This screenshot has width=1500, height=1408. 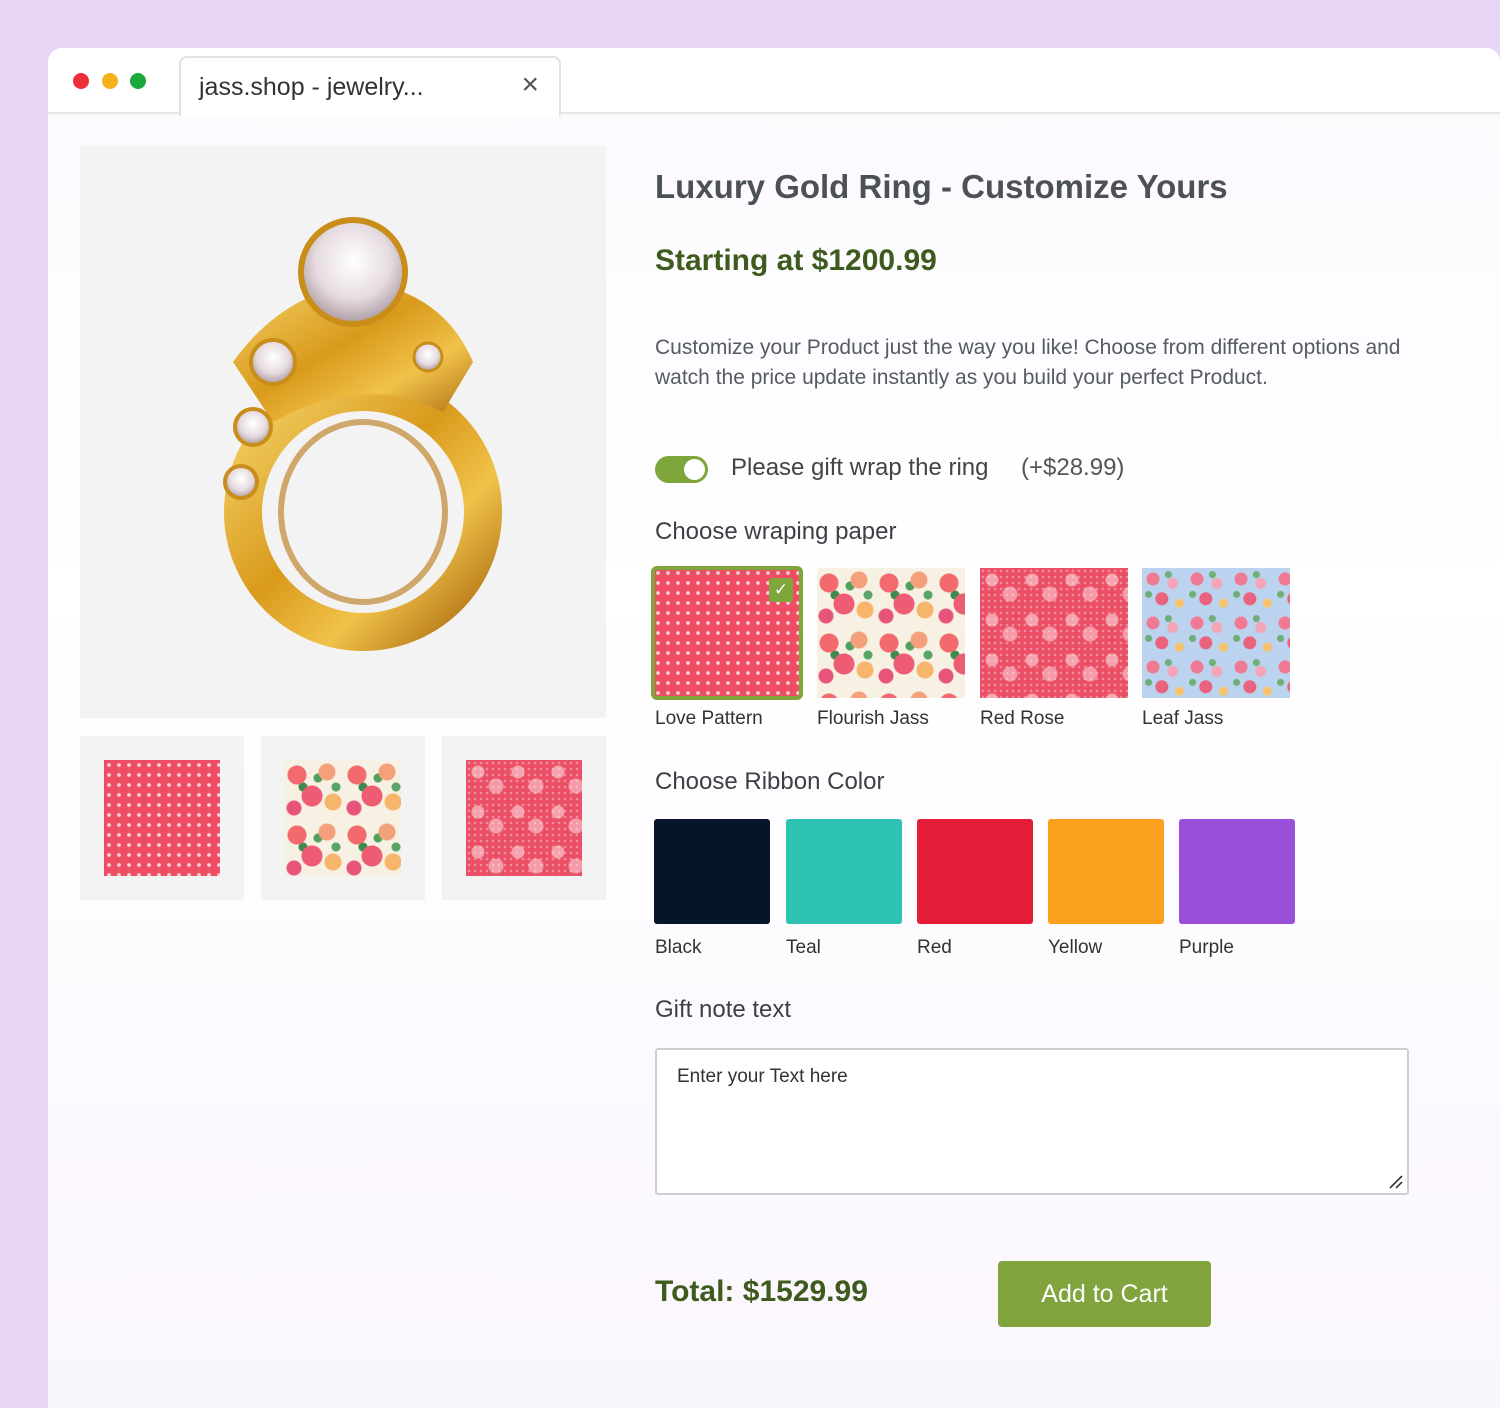 I want to click on browser-tab: jass.shop - jewelry... ×, so click(x=370, y=86).